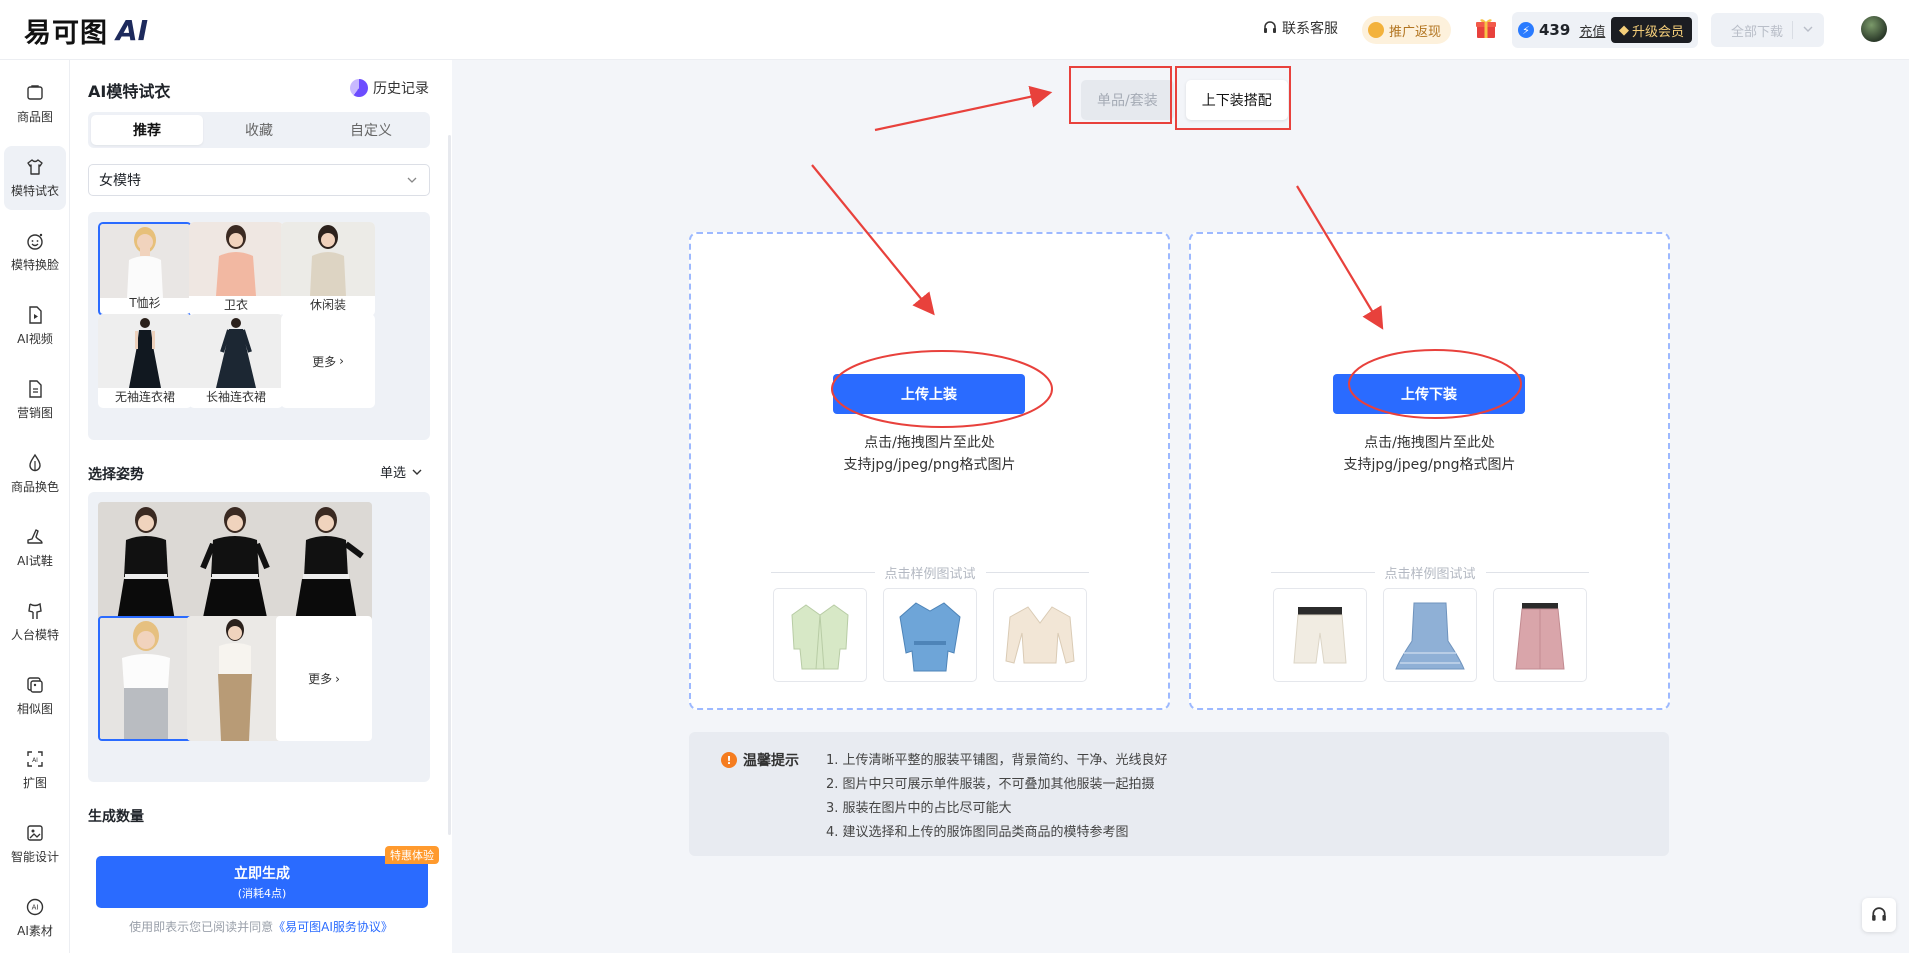 The height and width of the screenshot is (953, 1909). What do you see at coordinates (1540, 635) in the screenshot?
I see `sample-bottom-pink-skirt` at bounding box center [1540, 635].